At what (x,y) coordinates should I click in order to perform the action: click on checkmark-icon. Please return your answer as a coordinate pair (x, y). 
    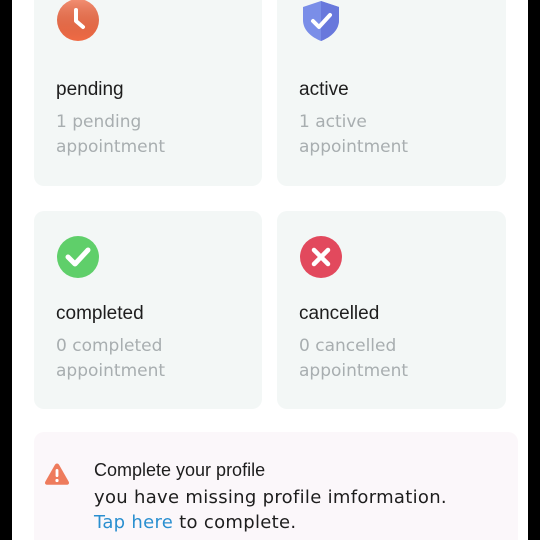
    Looking at the image, I should click on (78, 257).